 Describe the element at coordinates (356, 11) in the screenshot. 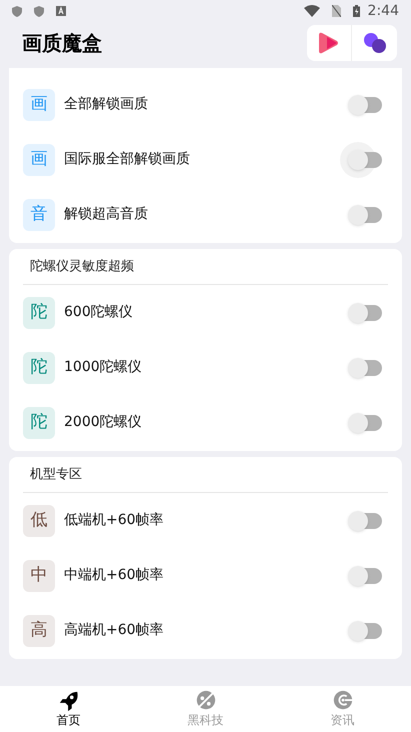

I see `battery-icon` at that location.